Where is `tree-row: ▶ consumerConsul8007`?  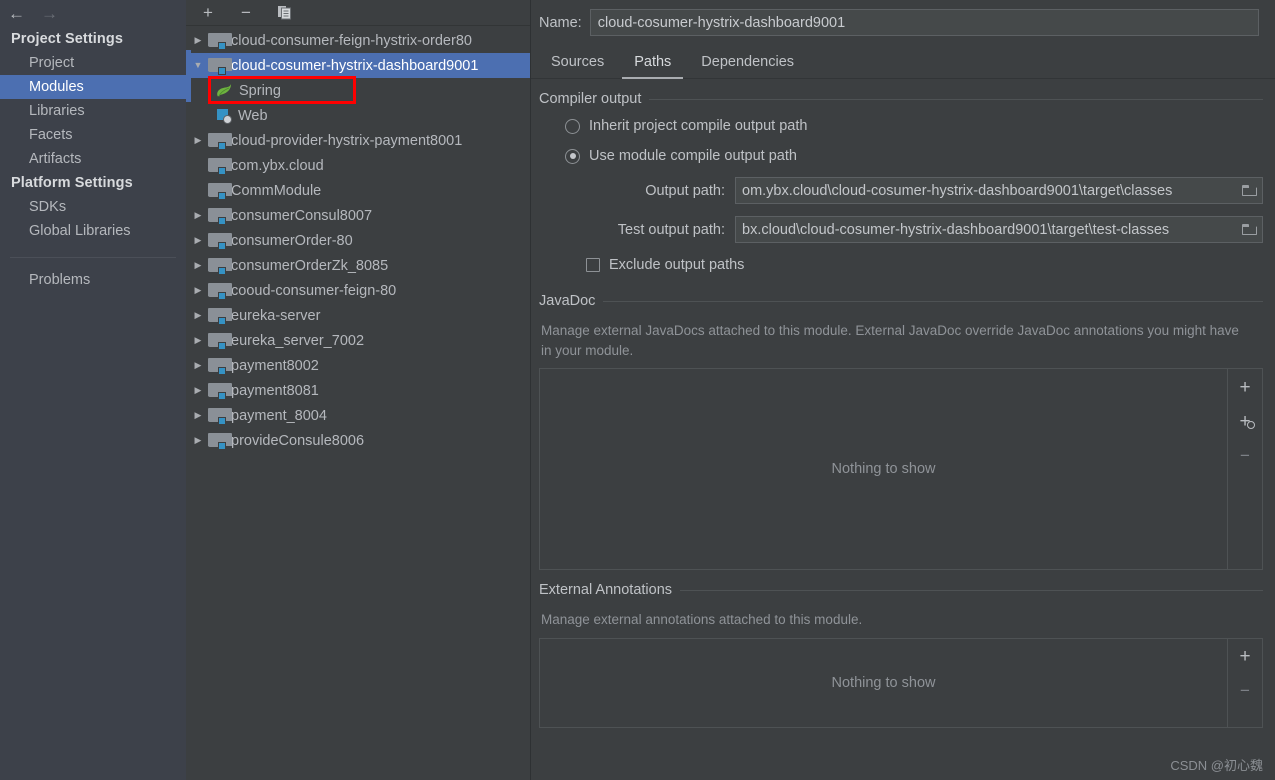 tree-row: ▶ consumerConsul8007 is located at coordinates (358, 215).